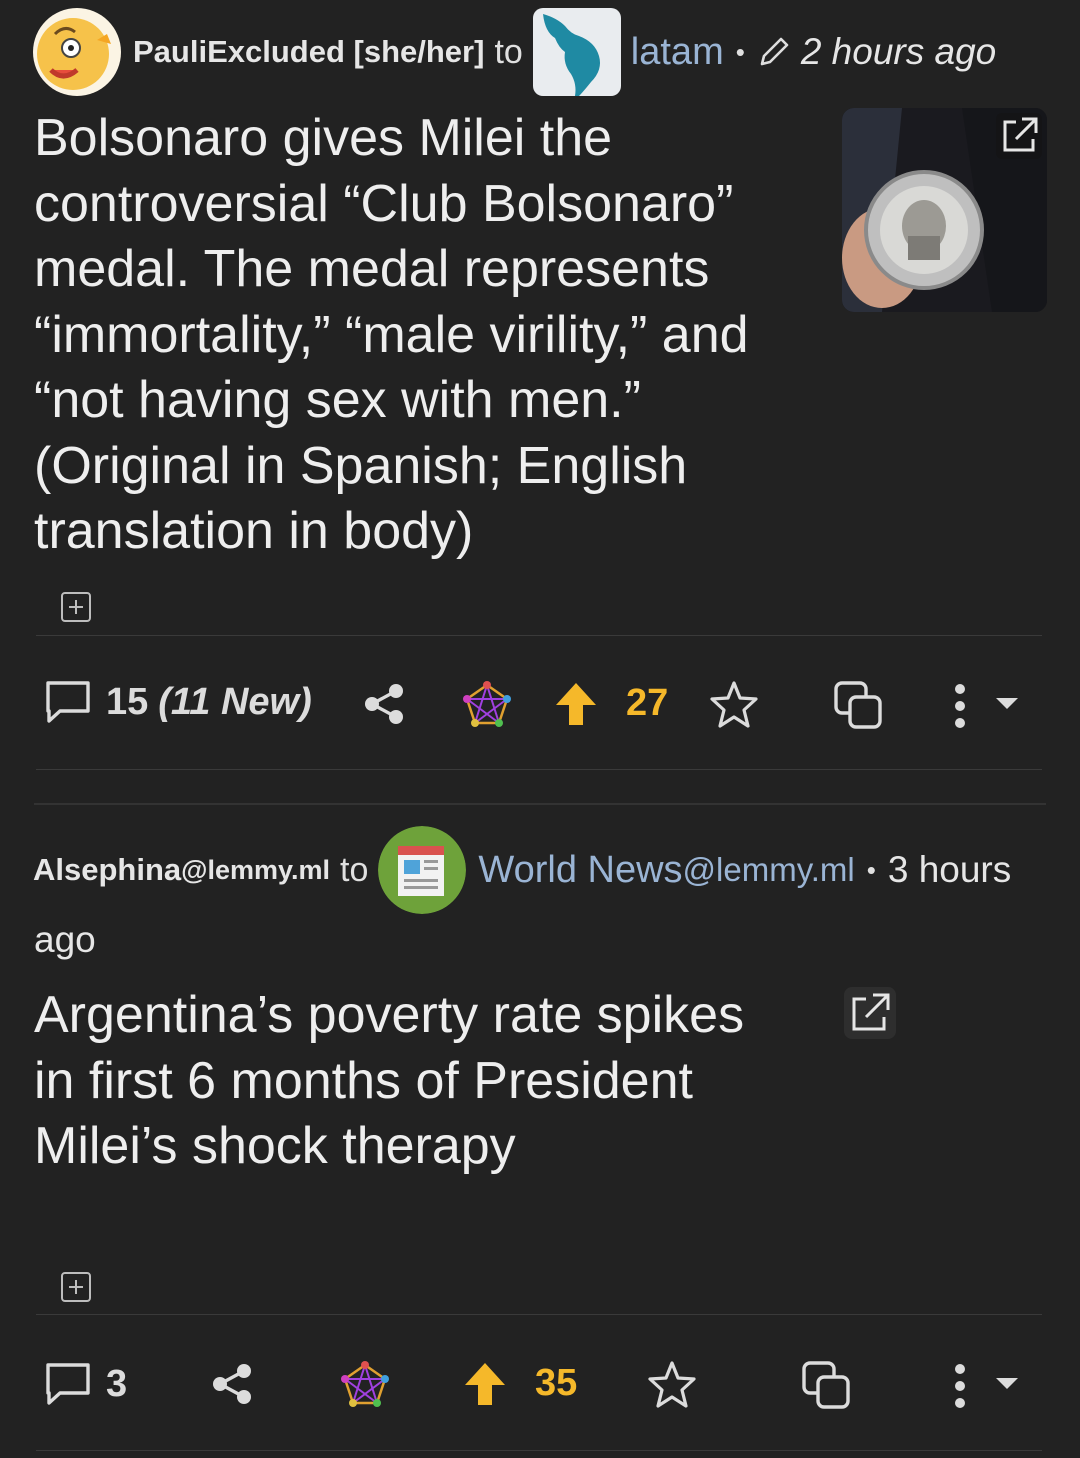  What do you see at coordinates (898, 51) in the screenshot?
I see `post-time: 2 hours ago` at bounding box center [898, 51].